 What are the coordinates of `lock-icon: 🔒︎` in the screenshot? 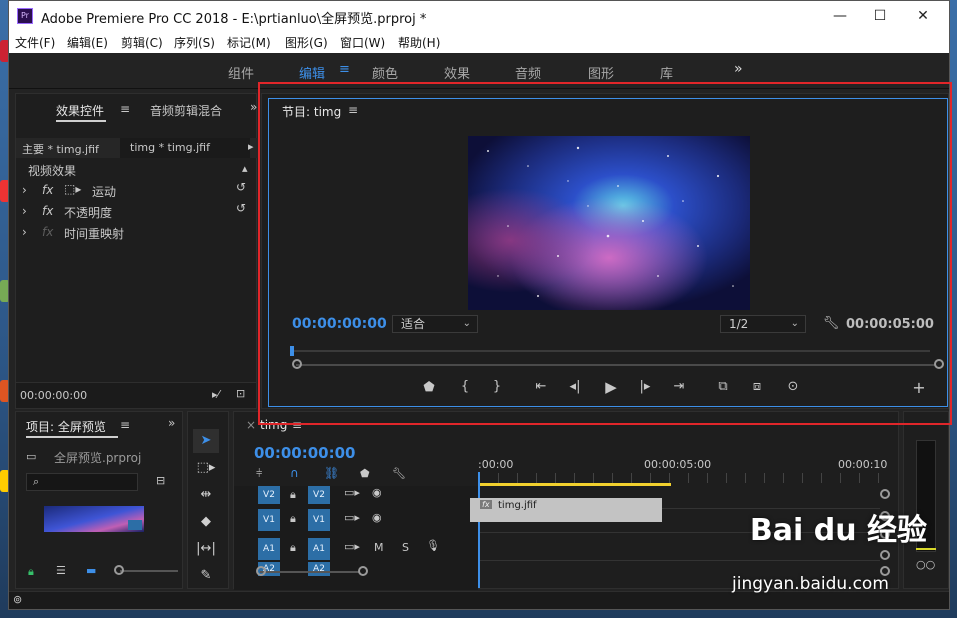 It's located at (31, 572).